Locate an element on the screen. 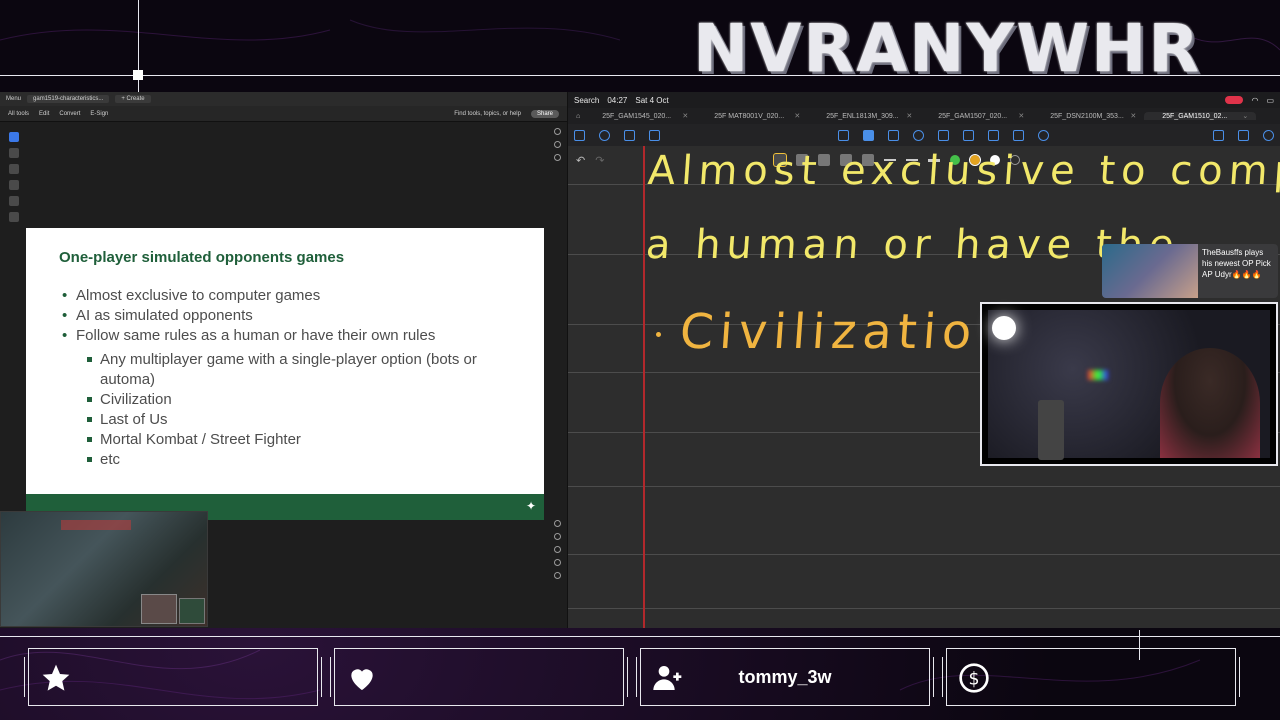 The width and height of the screenshot is (1280, 720). game-minimap is located at coordinates (192, 611).